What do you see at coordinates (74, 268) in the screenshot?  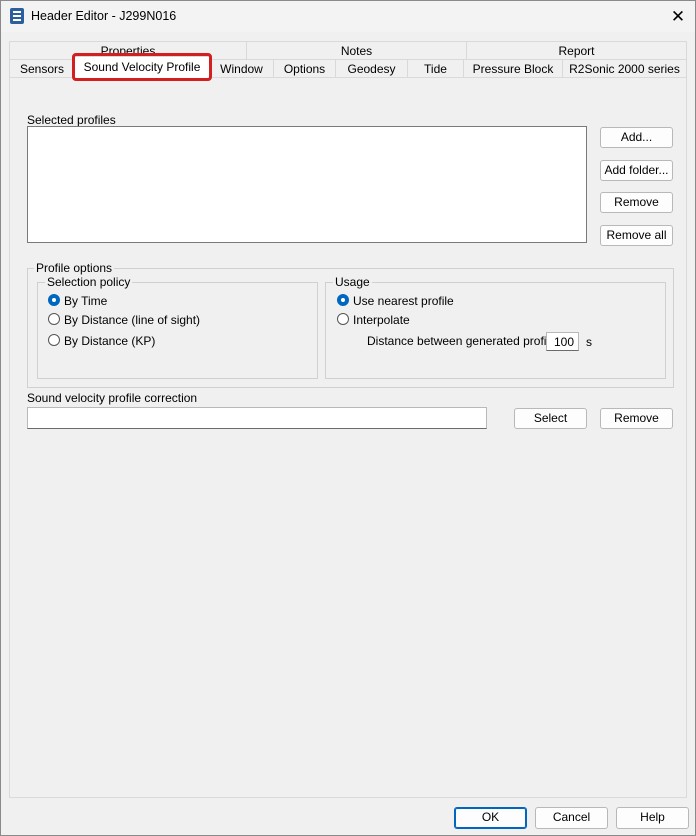 I see `profile-options-label: Profile options` at bounding box center [74, 268].